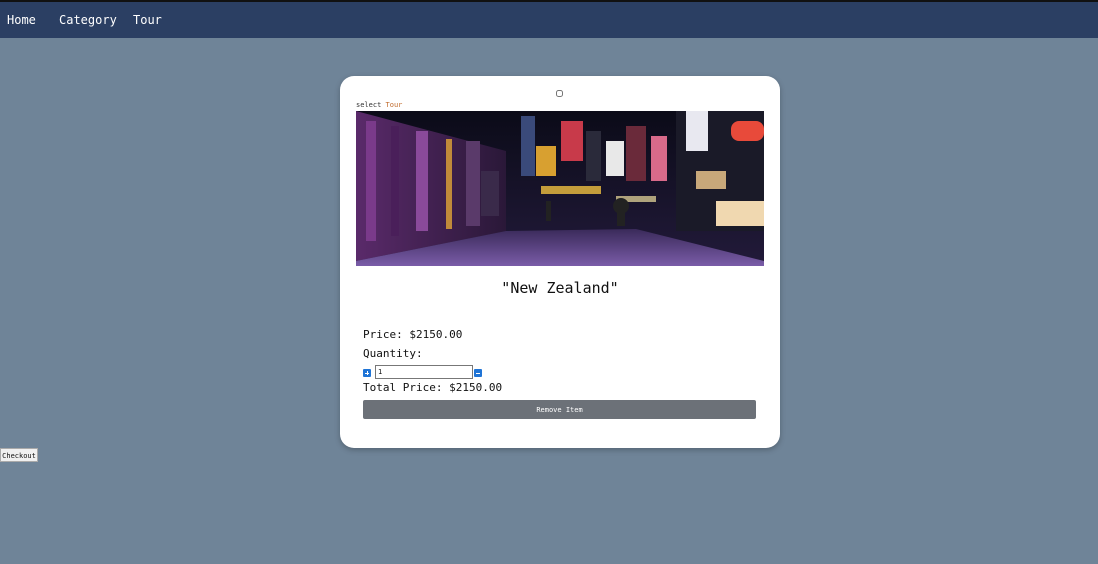 The image size is (1098, 564). Describe the element at coordinates (393, 353) in the screenshot. I see `quantity-label: Quantity:` at that location.